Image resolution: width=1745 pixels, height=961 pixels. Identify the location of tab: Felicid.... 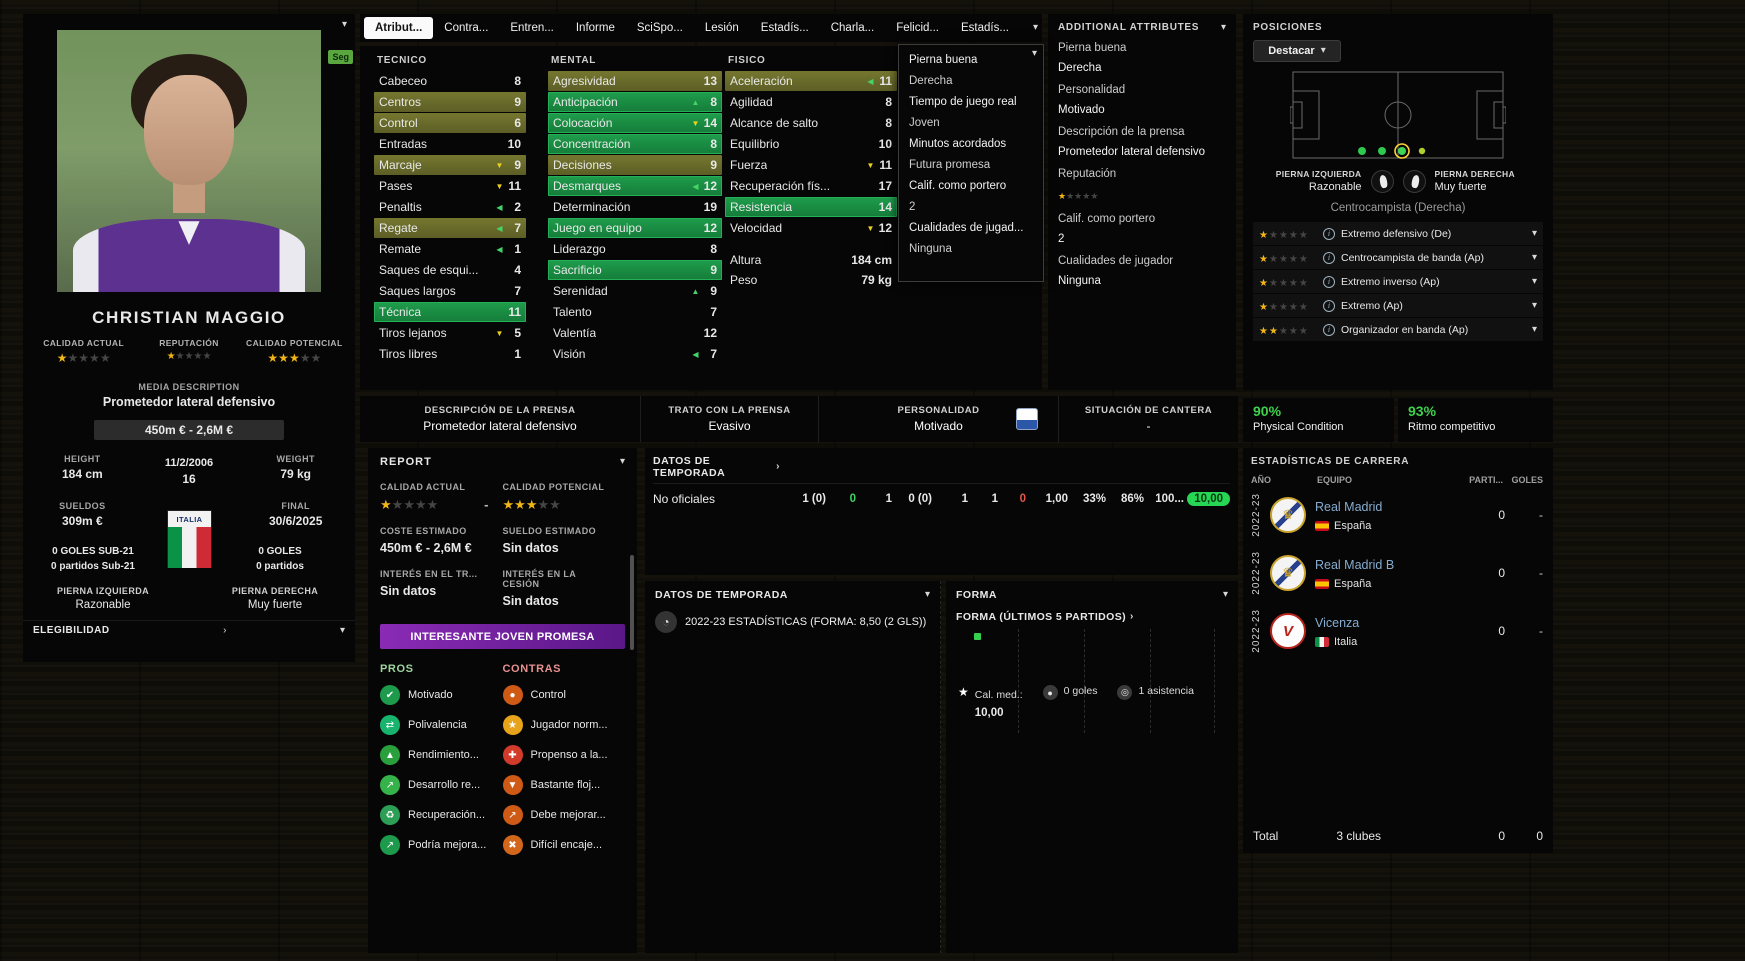
(917, 28).